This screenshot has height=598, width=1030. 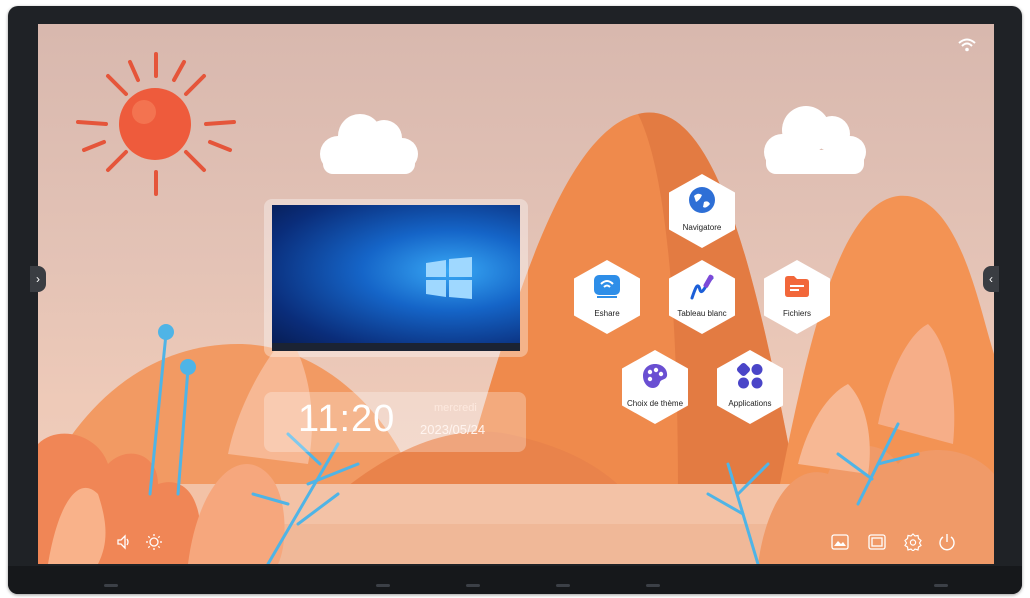 What do you see at coordinates (396, 347) in the screenshot?
I see `windows-taskbar` at bounding box center [396, 347].